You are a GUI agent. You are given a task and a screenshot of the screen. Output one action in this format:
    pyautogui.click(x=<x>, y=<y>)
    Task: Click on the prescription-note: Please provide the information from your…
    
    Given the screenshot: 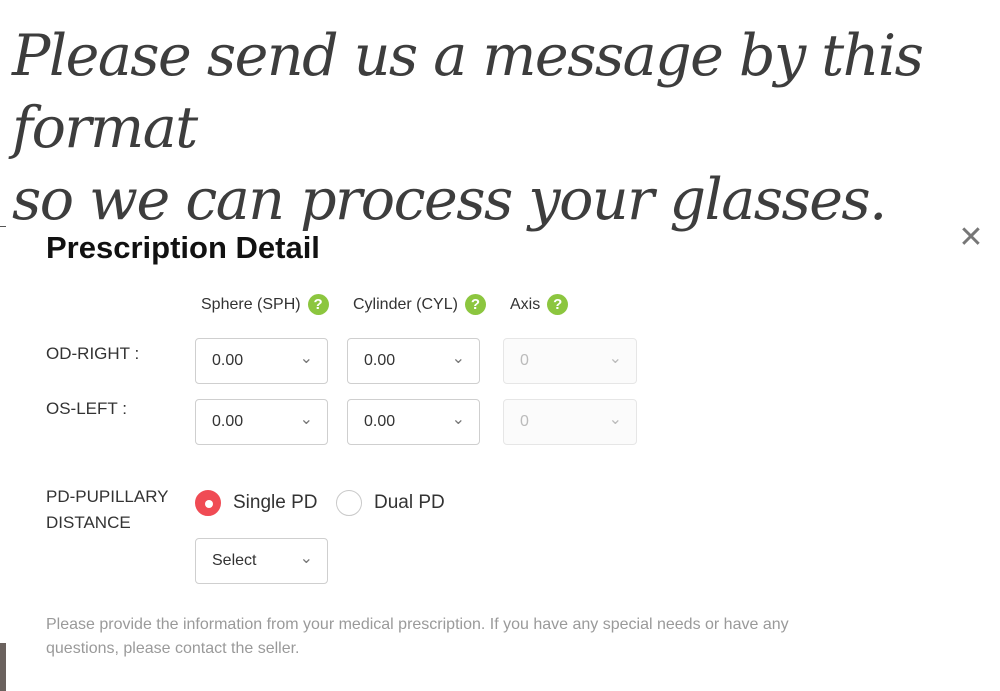 What is the action you would take?
    pyautogui.click(x=496, y=637)
    